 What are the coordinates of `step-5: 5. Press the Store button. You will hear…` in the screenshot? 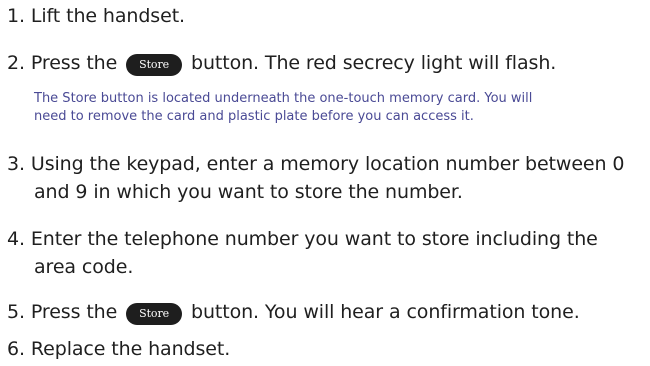 It's located at (293, 312).